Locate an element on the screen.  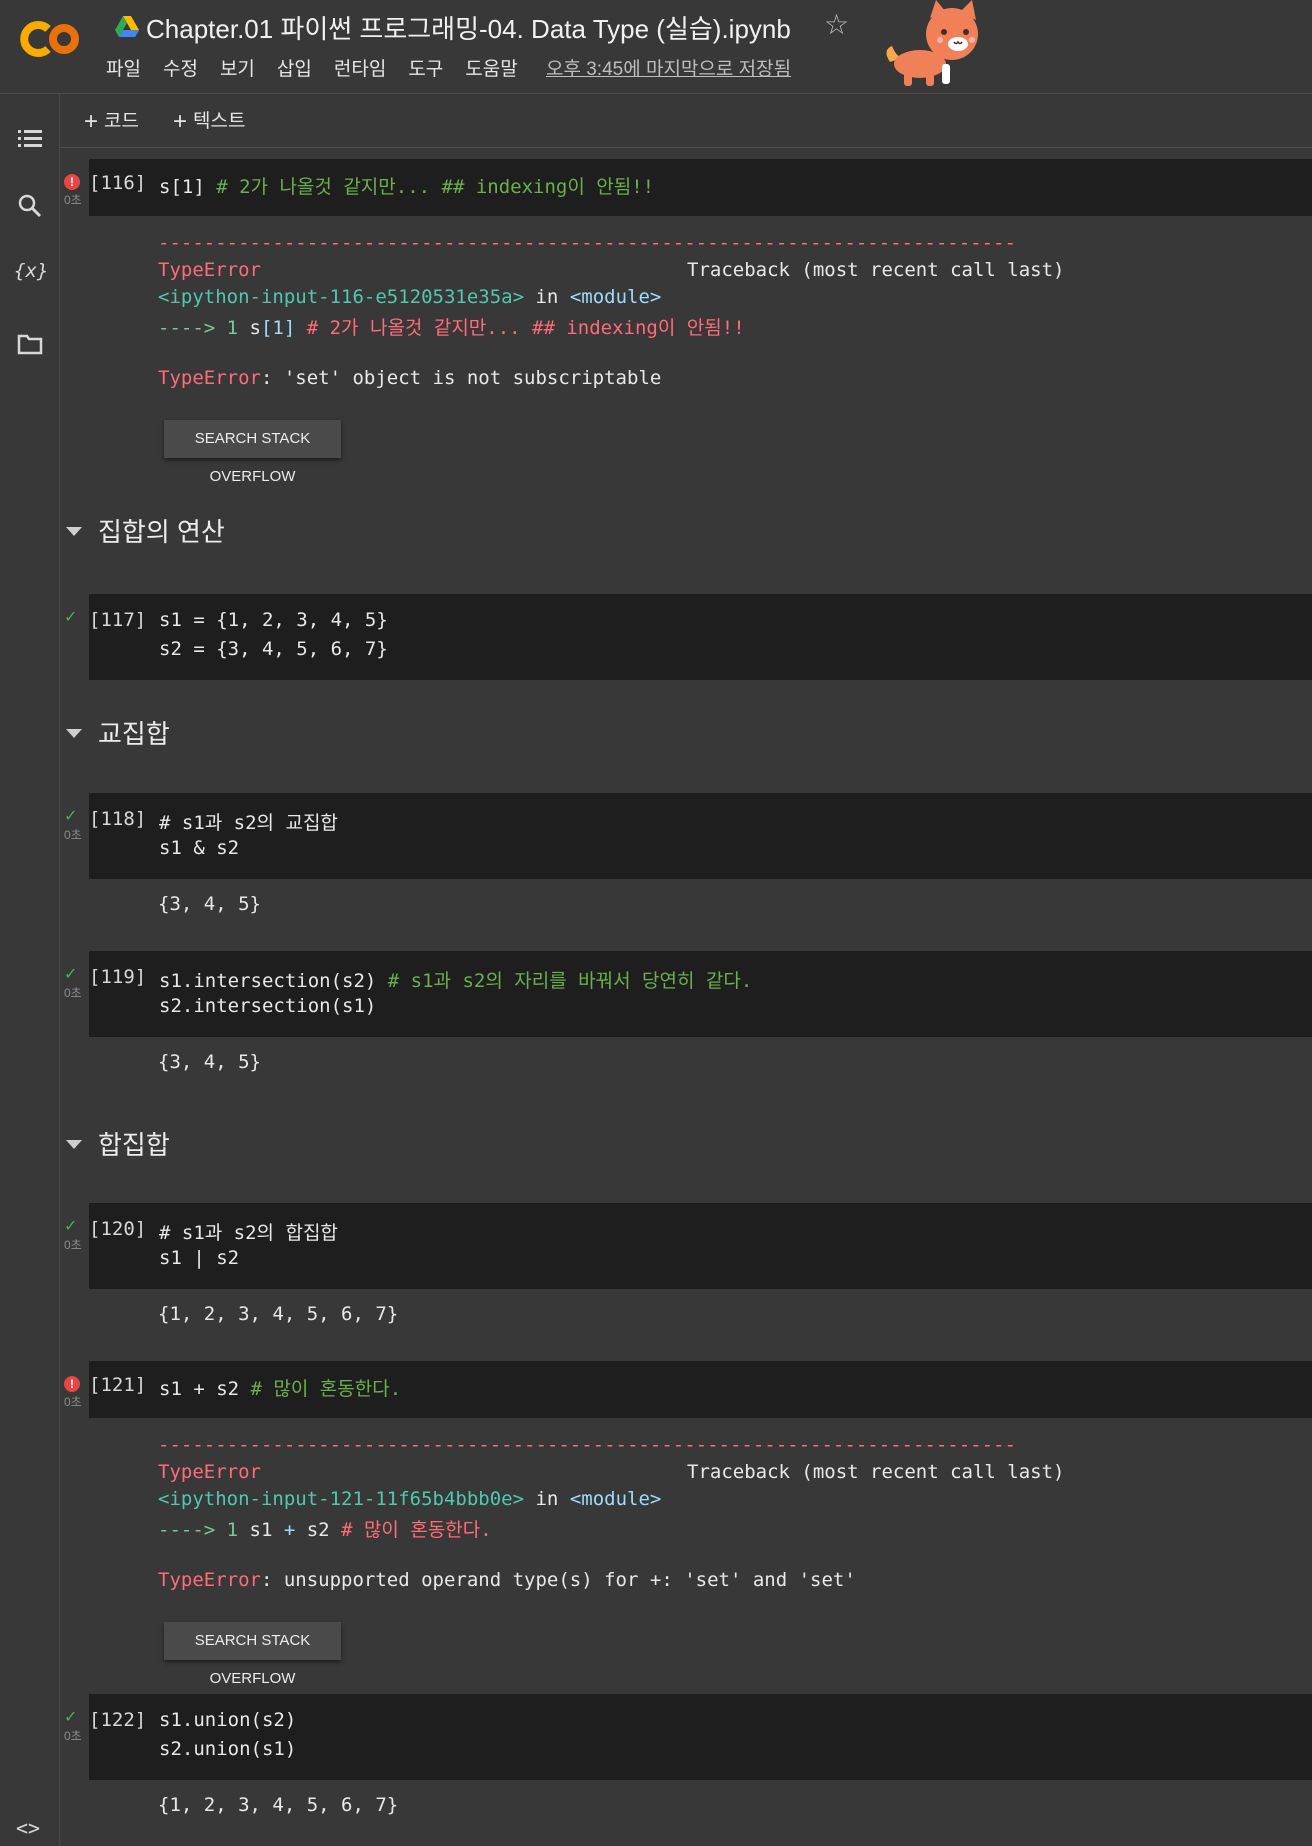
cell-120-line-2: s1 | s2 is located at coordinates (199, 1258).